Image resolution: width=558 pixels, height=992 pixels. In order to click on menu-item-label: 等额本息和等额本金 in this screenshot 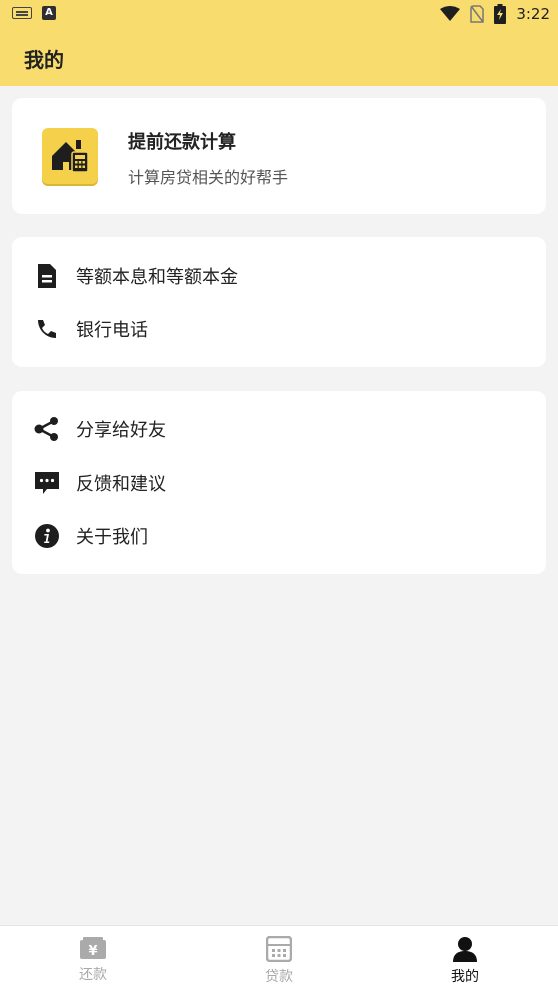, I will do `click(157, 277)`.